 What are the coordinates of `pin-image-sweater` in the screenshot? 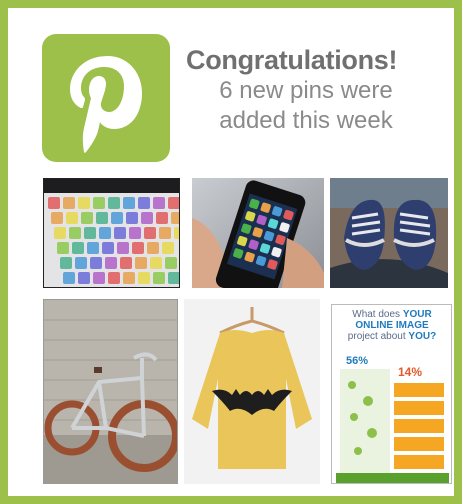 It's located at (252, 391).